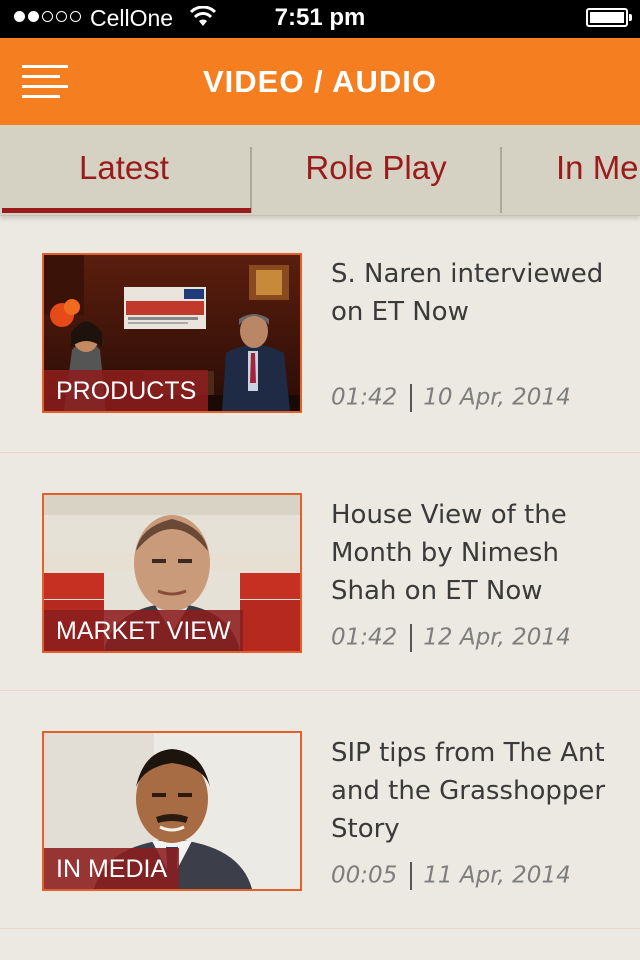 The image size is (640, 960). What do you see at coordinates (497, 397) in the screenshot?
I see `video-date: 10 Apr, 2014` at bounding box center [497, 397].